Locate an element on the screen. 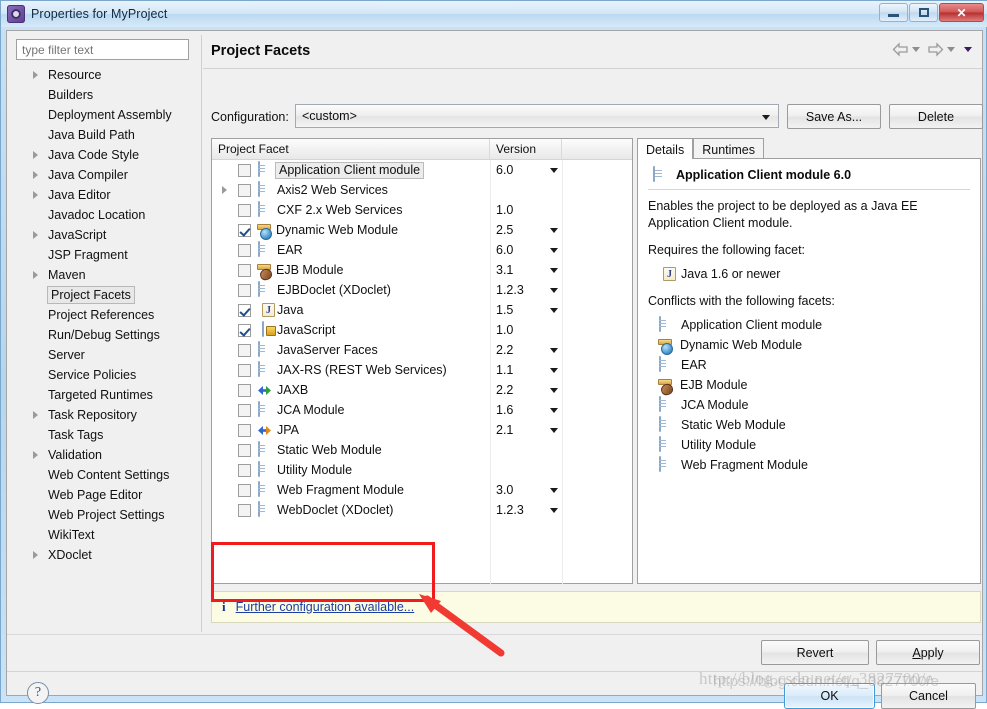 The height and width of the screenshot is (709, 987). table-row: J Java 1.5 is located at coordinates (422, 310).